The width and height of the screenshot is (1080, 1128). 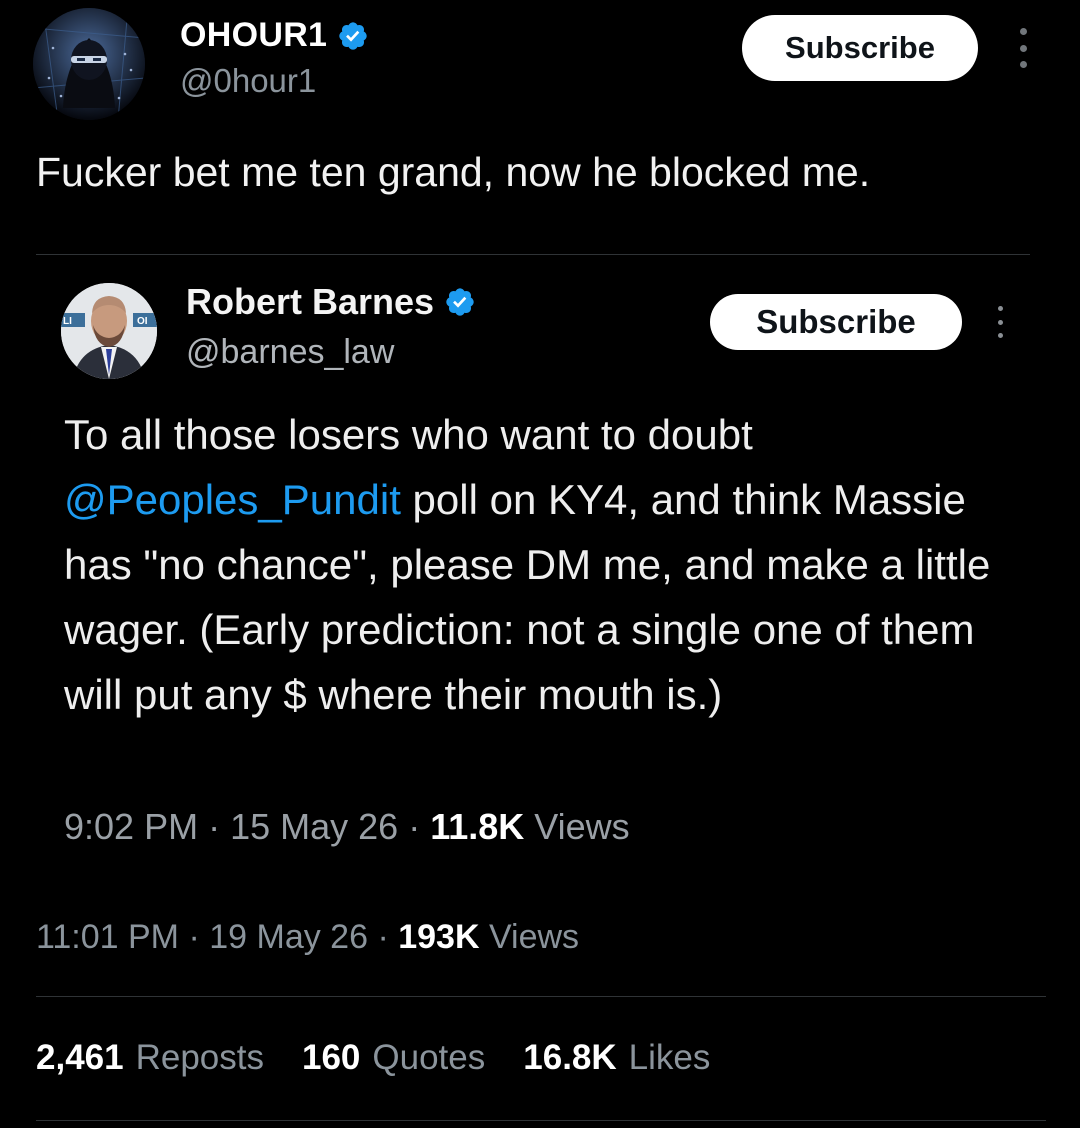 I want to click on reposts-count: 2,461, so click(x=80, y=1057).